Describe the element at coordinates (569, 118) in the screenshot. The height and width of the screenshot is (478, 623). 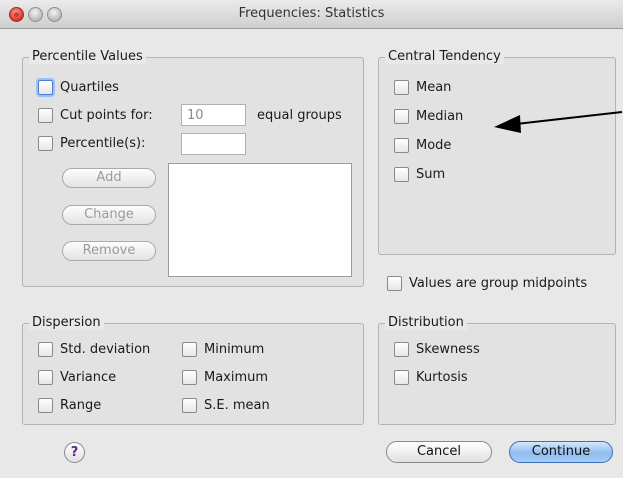
I see `annotation-arrow-shaft` at that location.